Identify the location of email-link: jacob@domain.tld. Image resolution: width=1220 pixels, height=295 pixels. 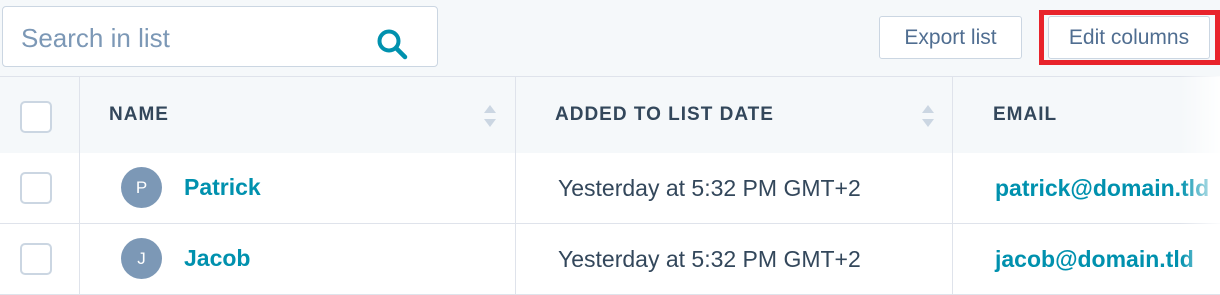
(1094, 259).